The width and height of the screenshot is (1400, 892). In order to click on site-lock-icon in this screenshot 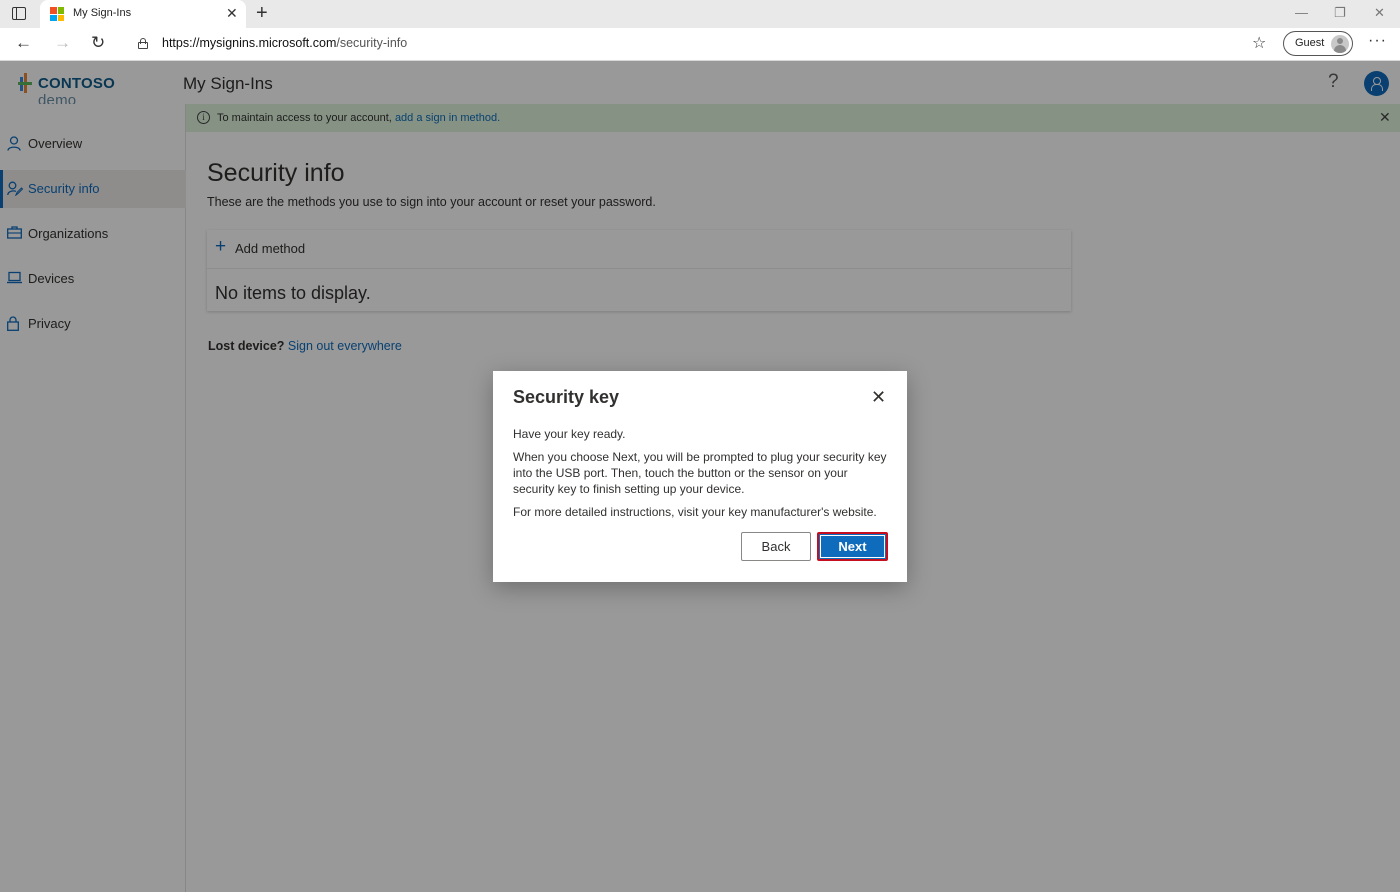, I will do `click(143, 43)`.